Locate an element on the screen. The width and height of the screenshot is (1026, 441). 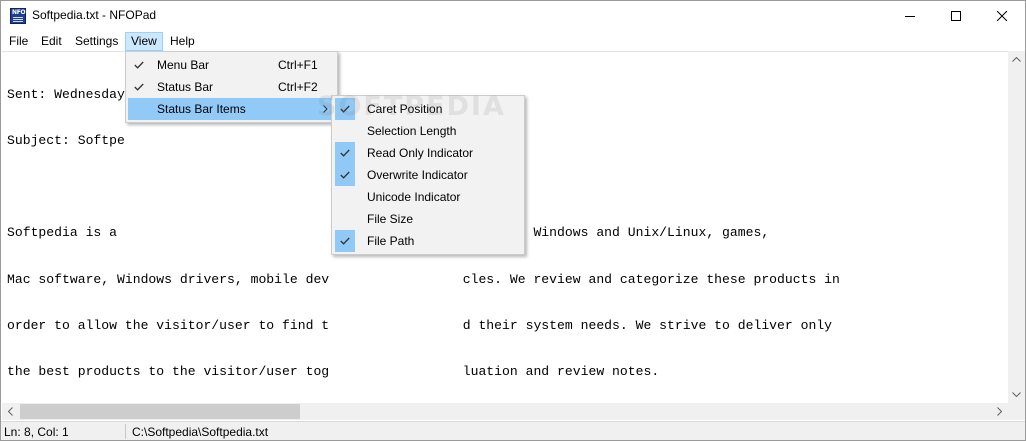
maximize-icon is located at coordinates (956, 16).